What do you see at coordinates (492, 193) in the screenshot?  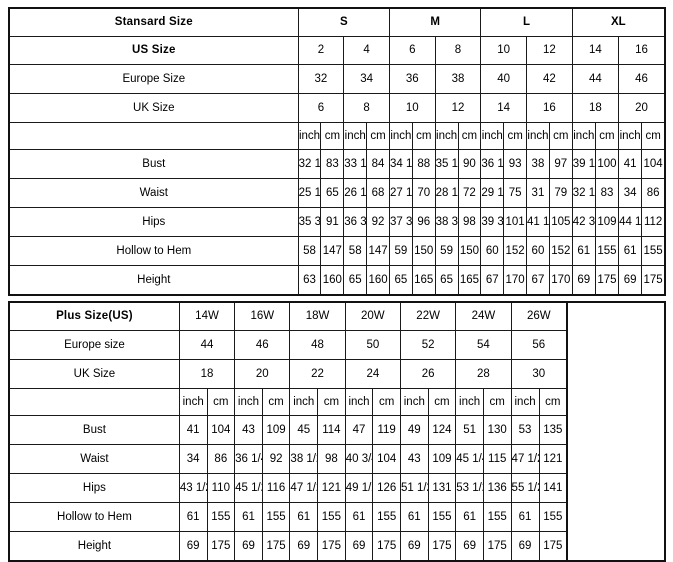 I see `measurement-value: 29 1/2` at bounding box center [492, 193].